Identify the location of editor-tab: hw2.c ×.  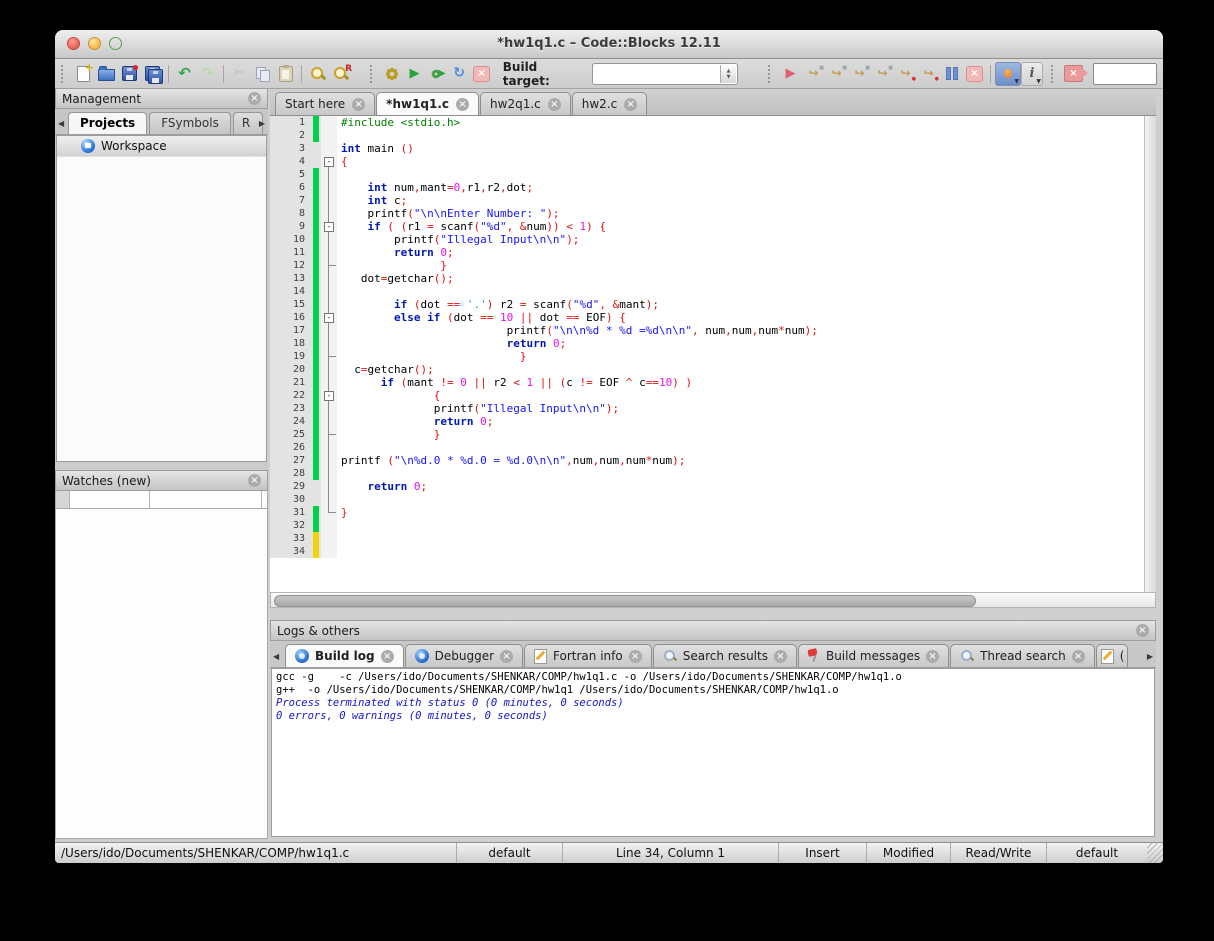
(609, 103).